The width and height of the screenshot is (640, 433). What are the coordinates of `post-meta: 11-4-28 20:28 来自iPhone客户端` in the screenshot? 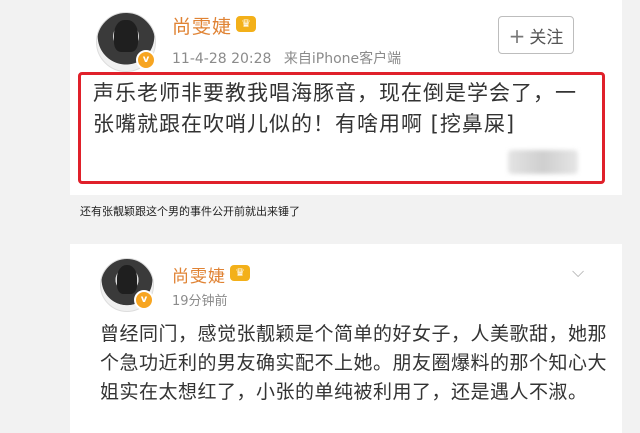 It's located at (286, 58).